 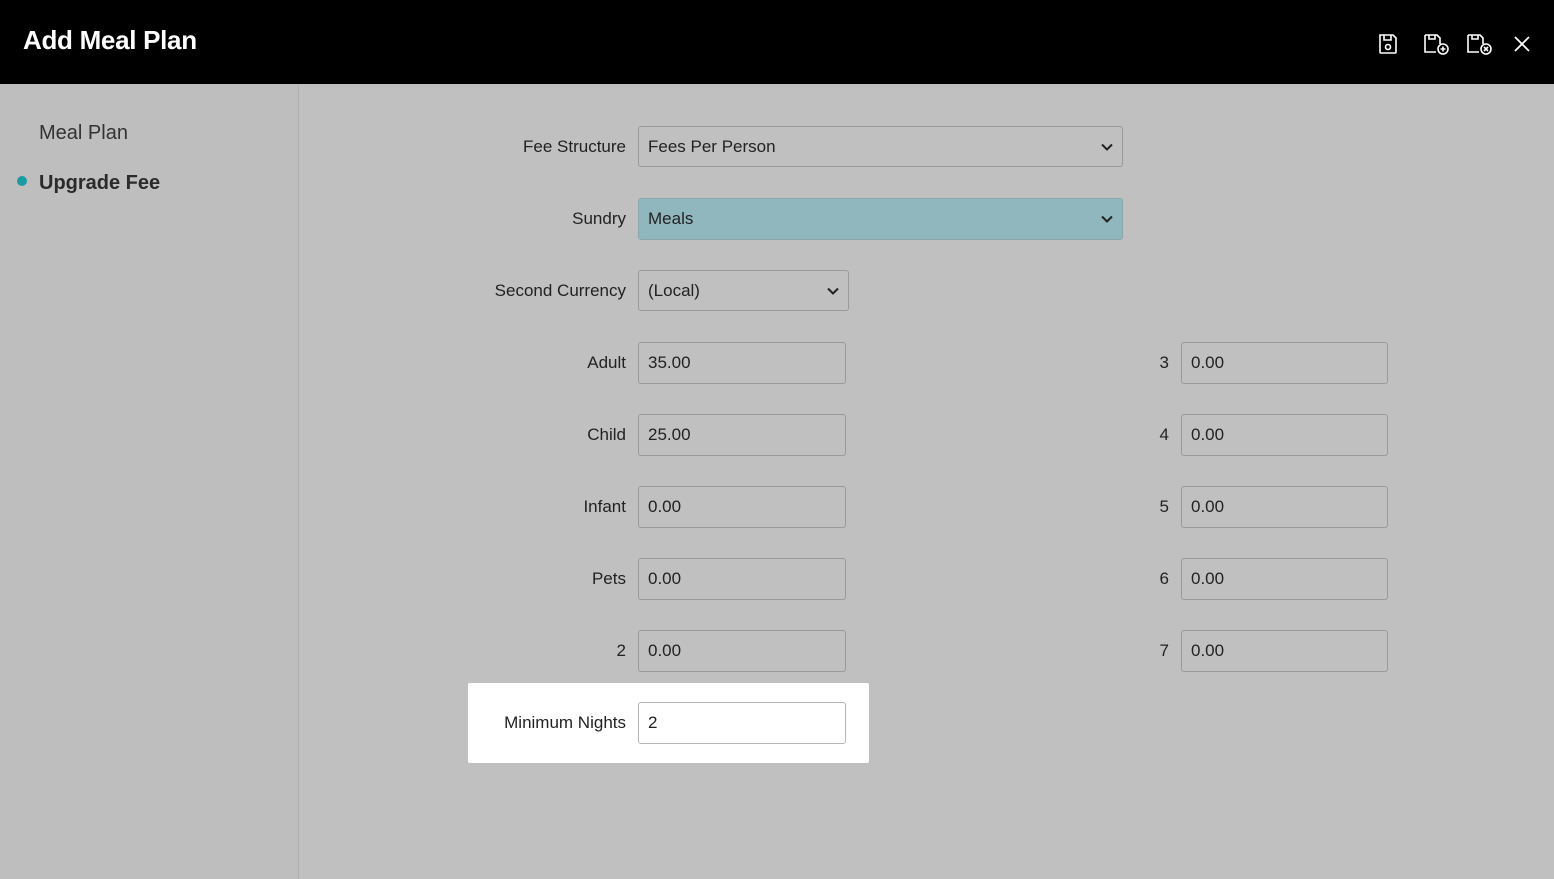 What do you see at coordinates (565, 722) in the screenshot?
I see `minimum-nights-label: Minimum Nights` at bounding box center [565, 722].